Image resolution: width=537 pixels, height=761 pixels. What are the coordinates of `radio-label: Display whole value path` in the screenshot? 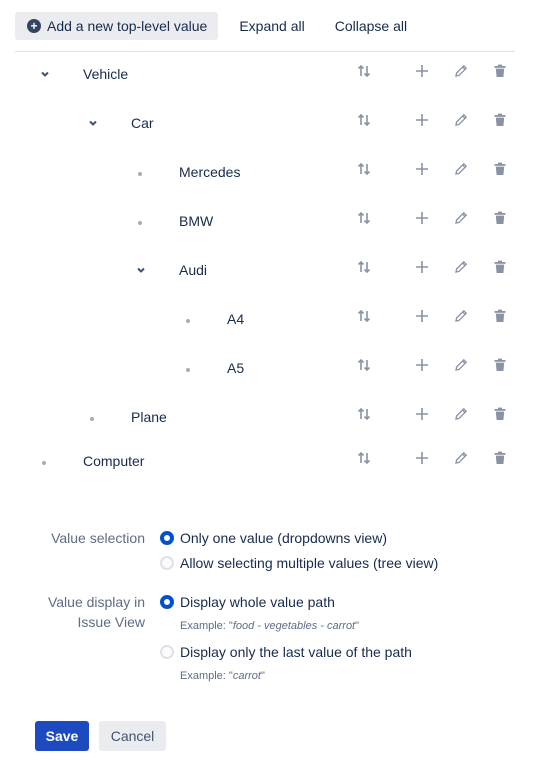 It's located at (257, 602).